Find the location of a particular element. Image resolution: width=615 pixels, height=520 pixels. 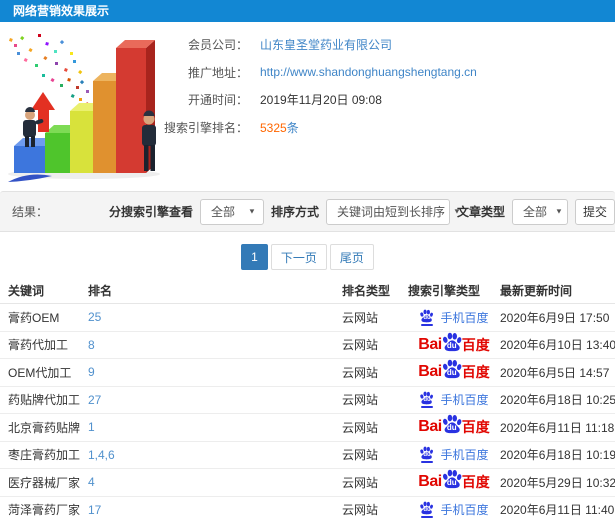

keyword-cell: 医疗器械厂家 is located at coordinates (44, 482).